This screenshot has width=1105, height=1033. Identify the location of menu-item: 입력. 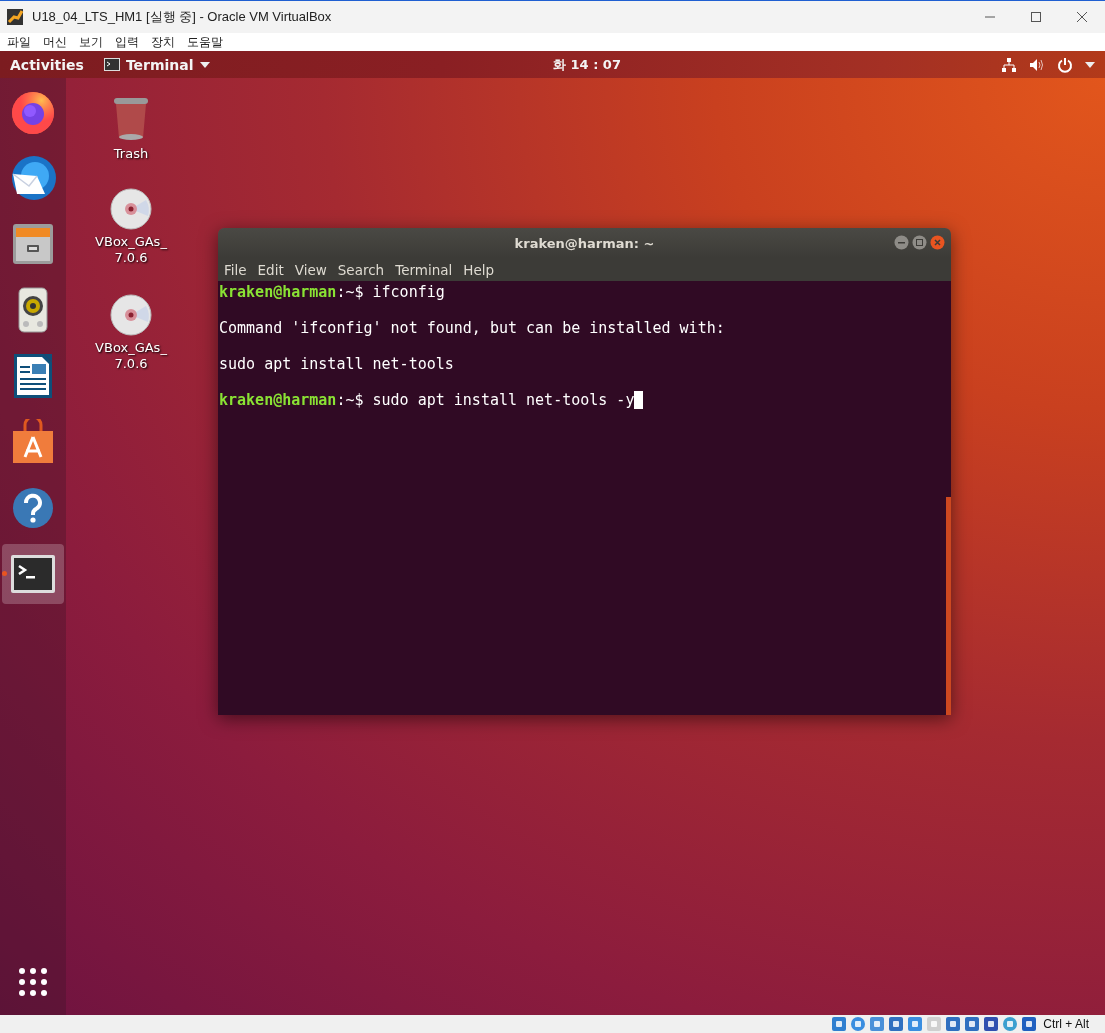
(128, 42).